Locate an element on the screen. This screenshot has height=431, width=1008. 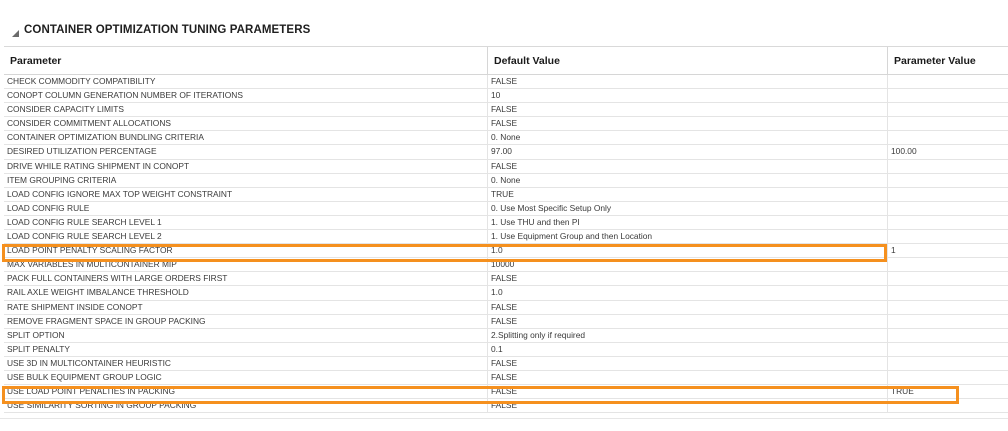
default-value-cell: 10000 is located at coordinates (688, 265).